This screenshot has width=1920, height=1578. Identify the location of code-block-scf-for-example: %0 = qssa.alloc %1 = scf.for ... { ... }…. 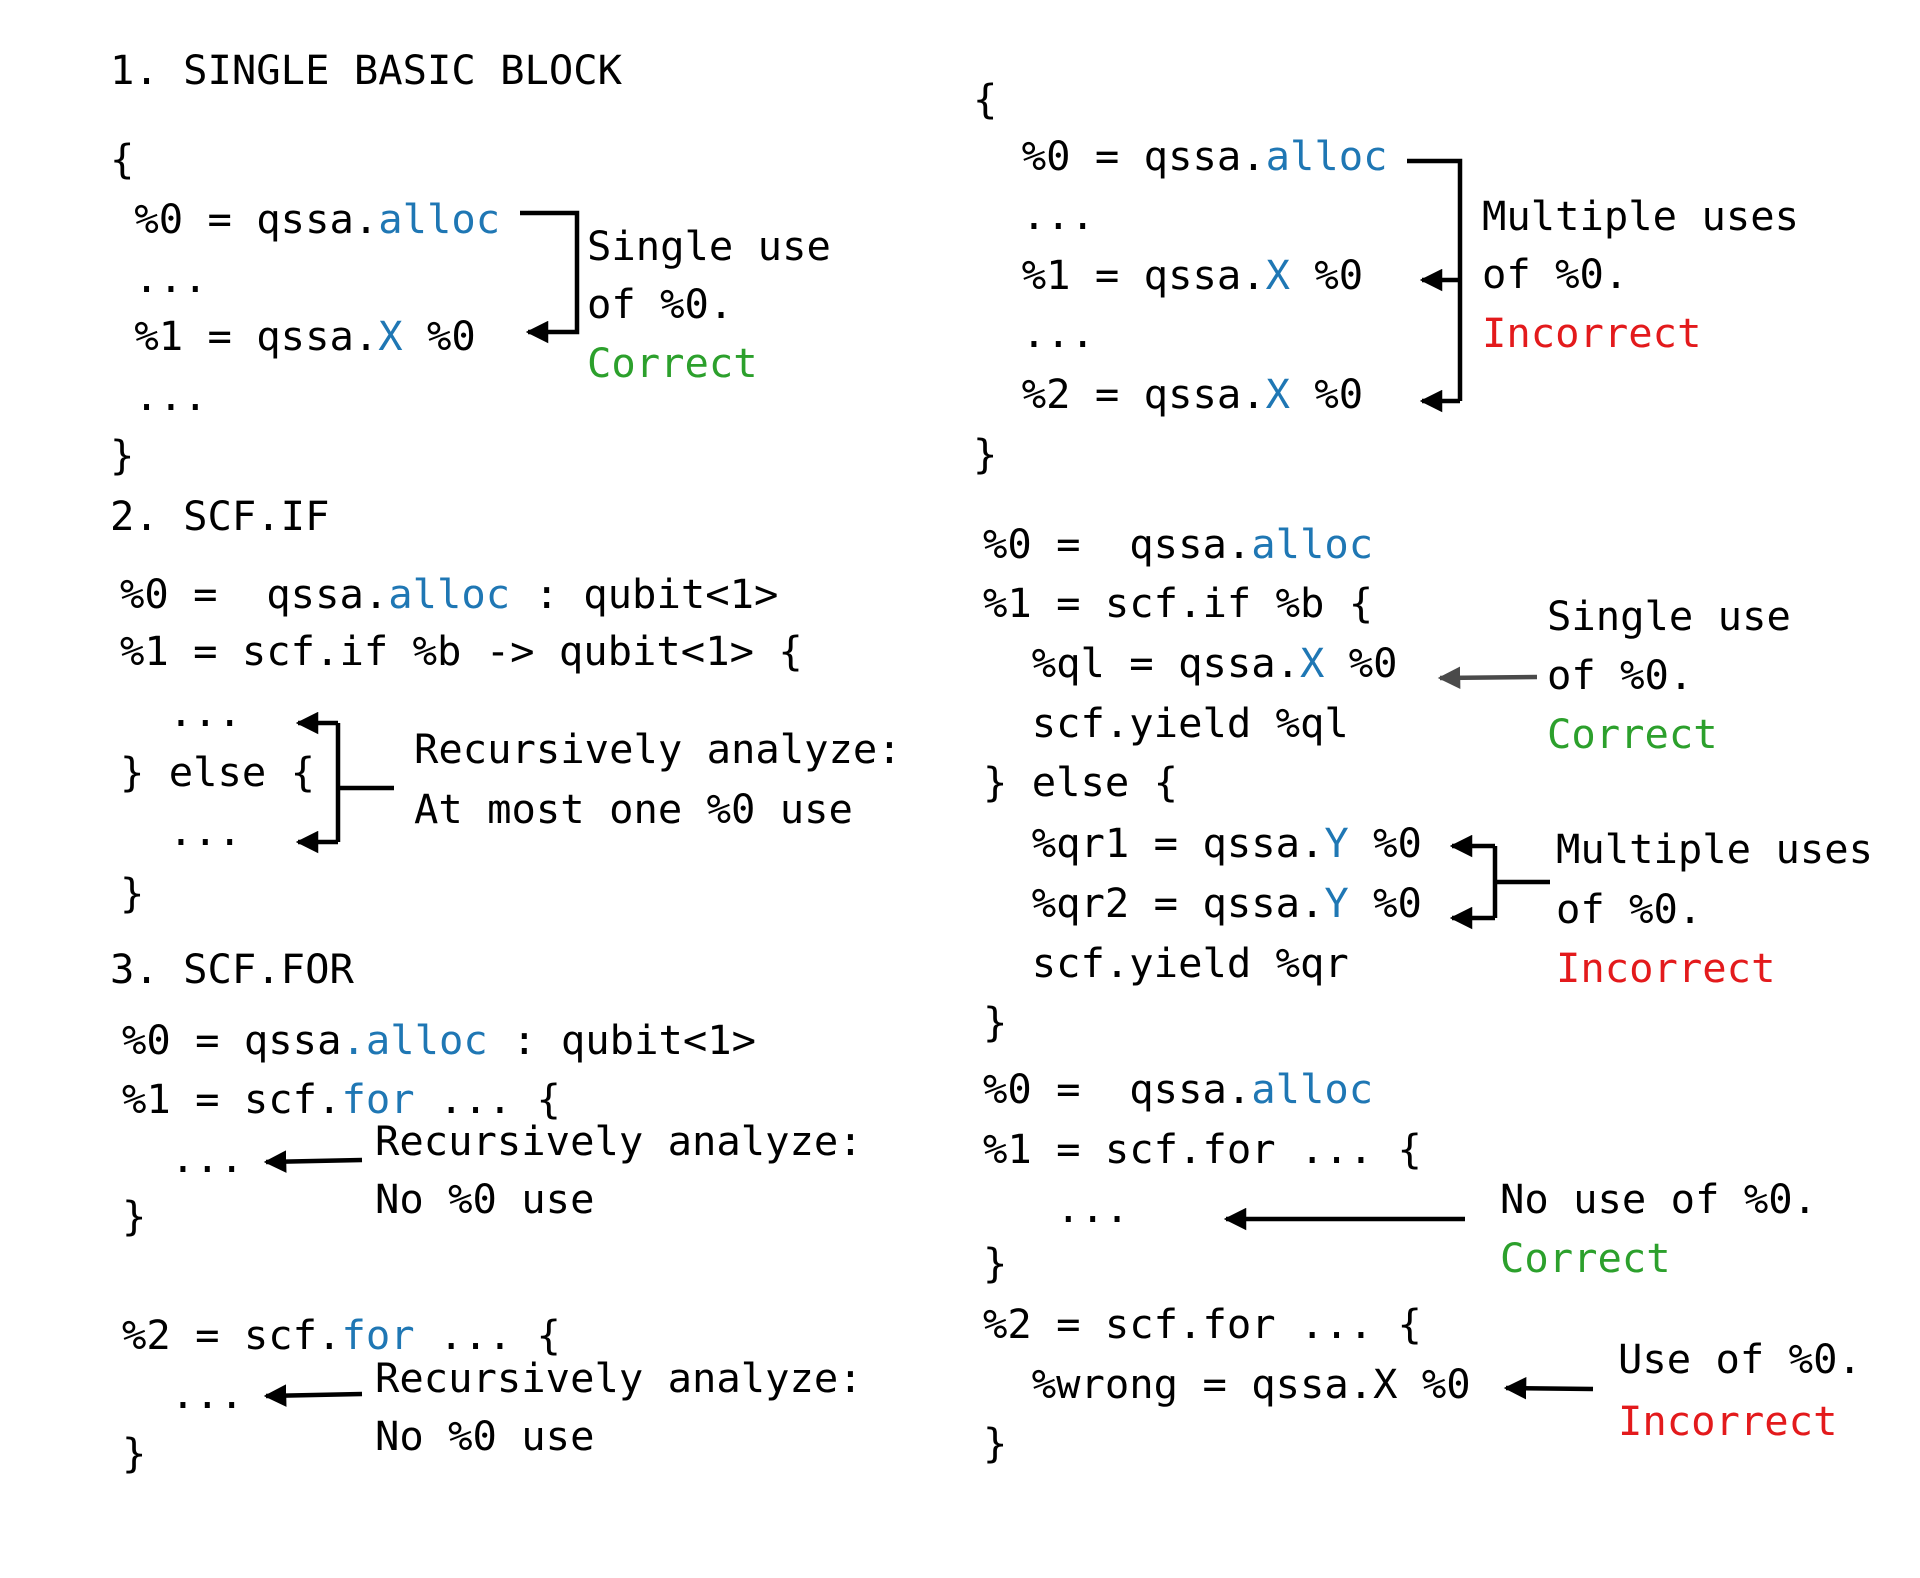
(1227, 1266).